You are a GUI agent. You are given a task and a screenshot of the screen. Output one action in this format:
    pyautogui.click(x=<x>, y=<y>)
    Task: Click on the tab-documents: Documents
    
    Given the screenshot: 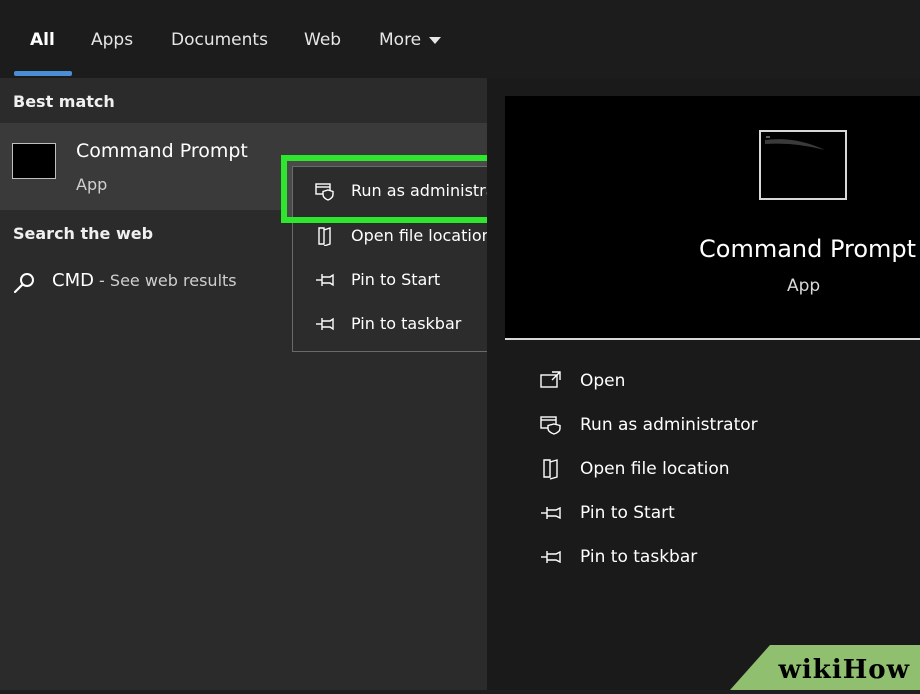 What is the action you would take?
    pyautogui.click(x=219, y=40)
    